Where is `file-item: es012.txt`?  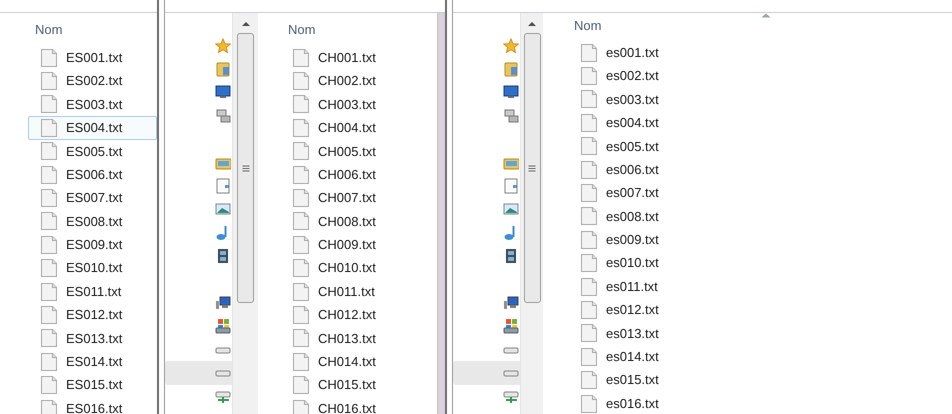
file-item: es012.txt is located at coordinates (764, 310).